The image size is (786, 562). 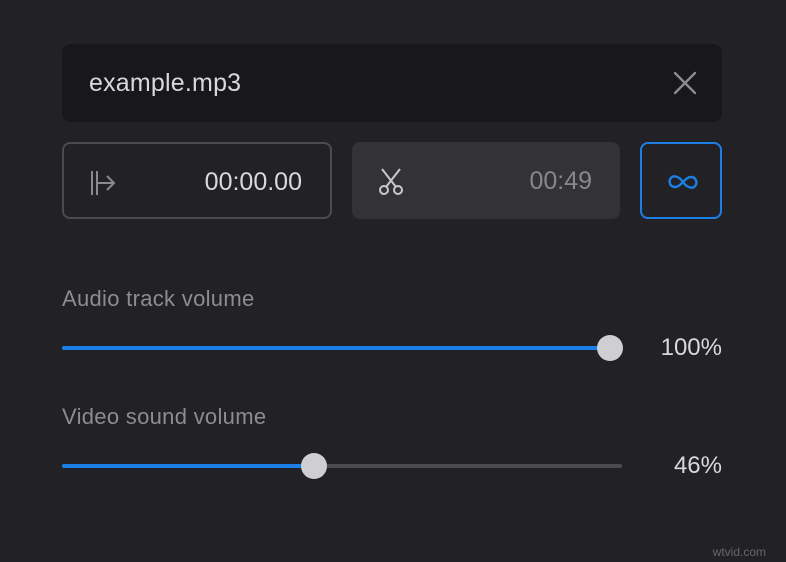 I want to click on remove-audio-button, so click(x=685, y=83).